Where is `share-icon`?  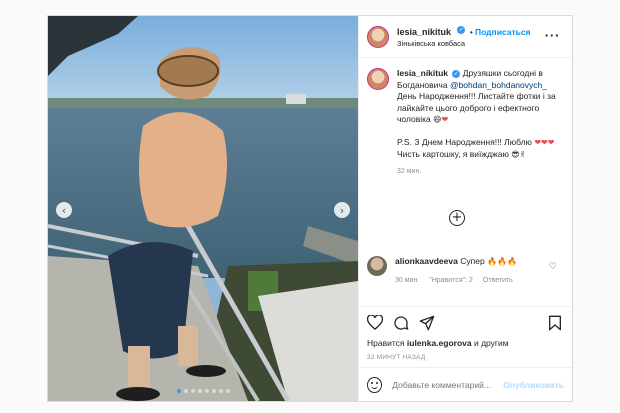
share-icon is located at coordinates (427, 323).